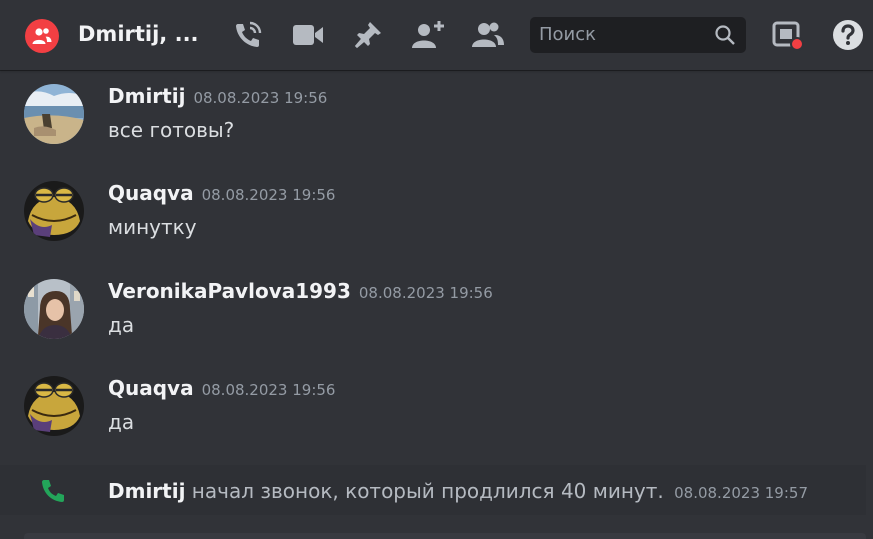 The width and height of the screenshot is (873, 539). What do you see at coordinates (368, 35) in the screenshot?
I see `pinned-messages-icon` at bounding box center [368, 35].